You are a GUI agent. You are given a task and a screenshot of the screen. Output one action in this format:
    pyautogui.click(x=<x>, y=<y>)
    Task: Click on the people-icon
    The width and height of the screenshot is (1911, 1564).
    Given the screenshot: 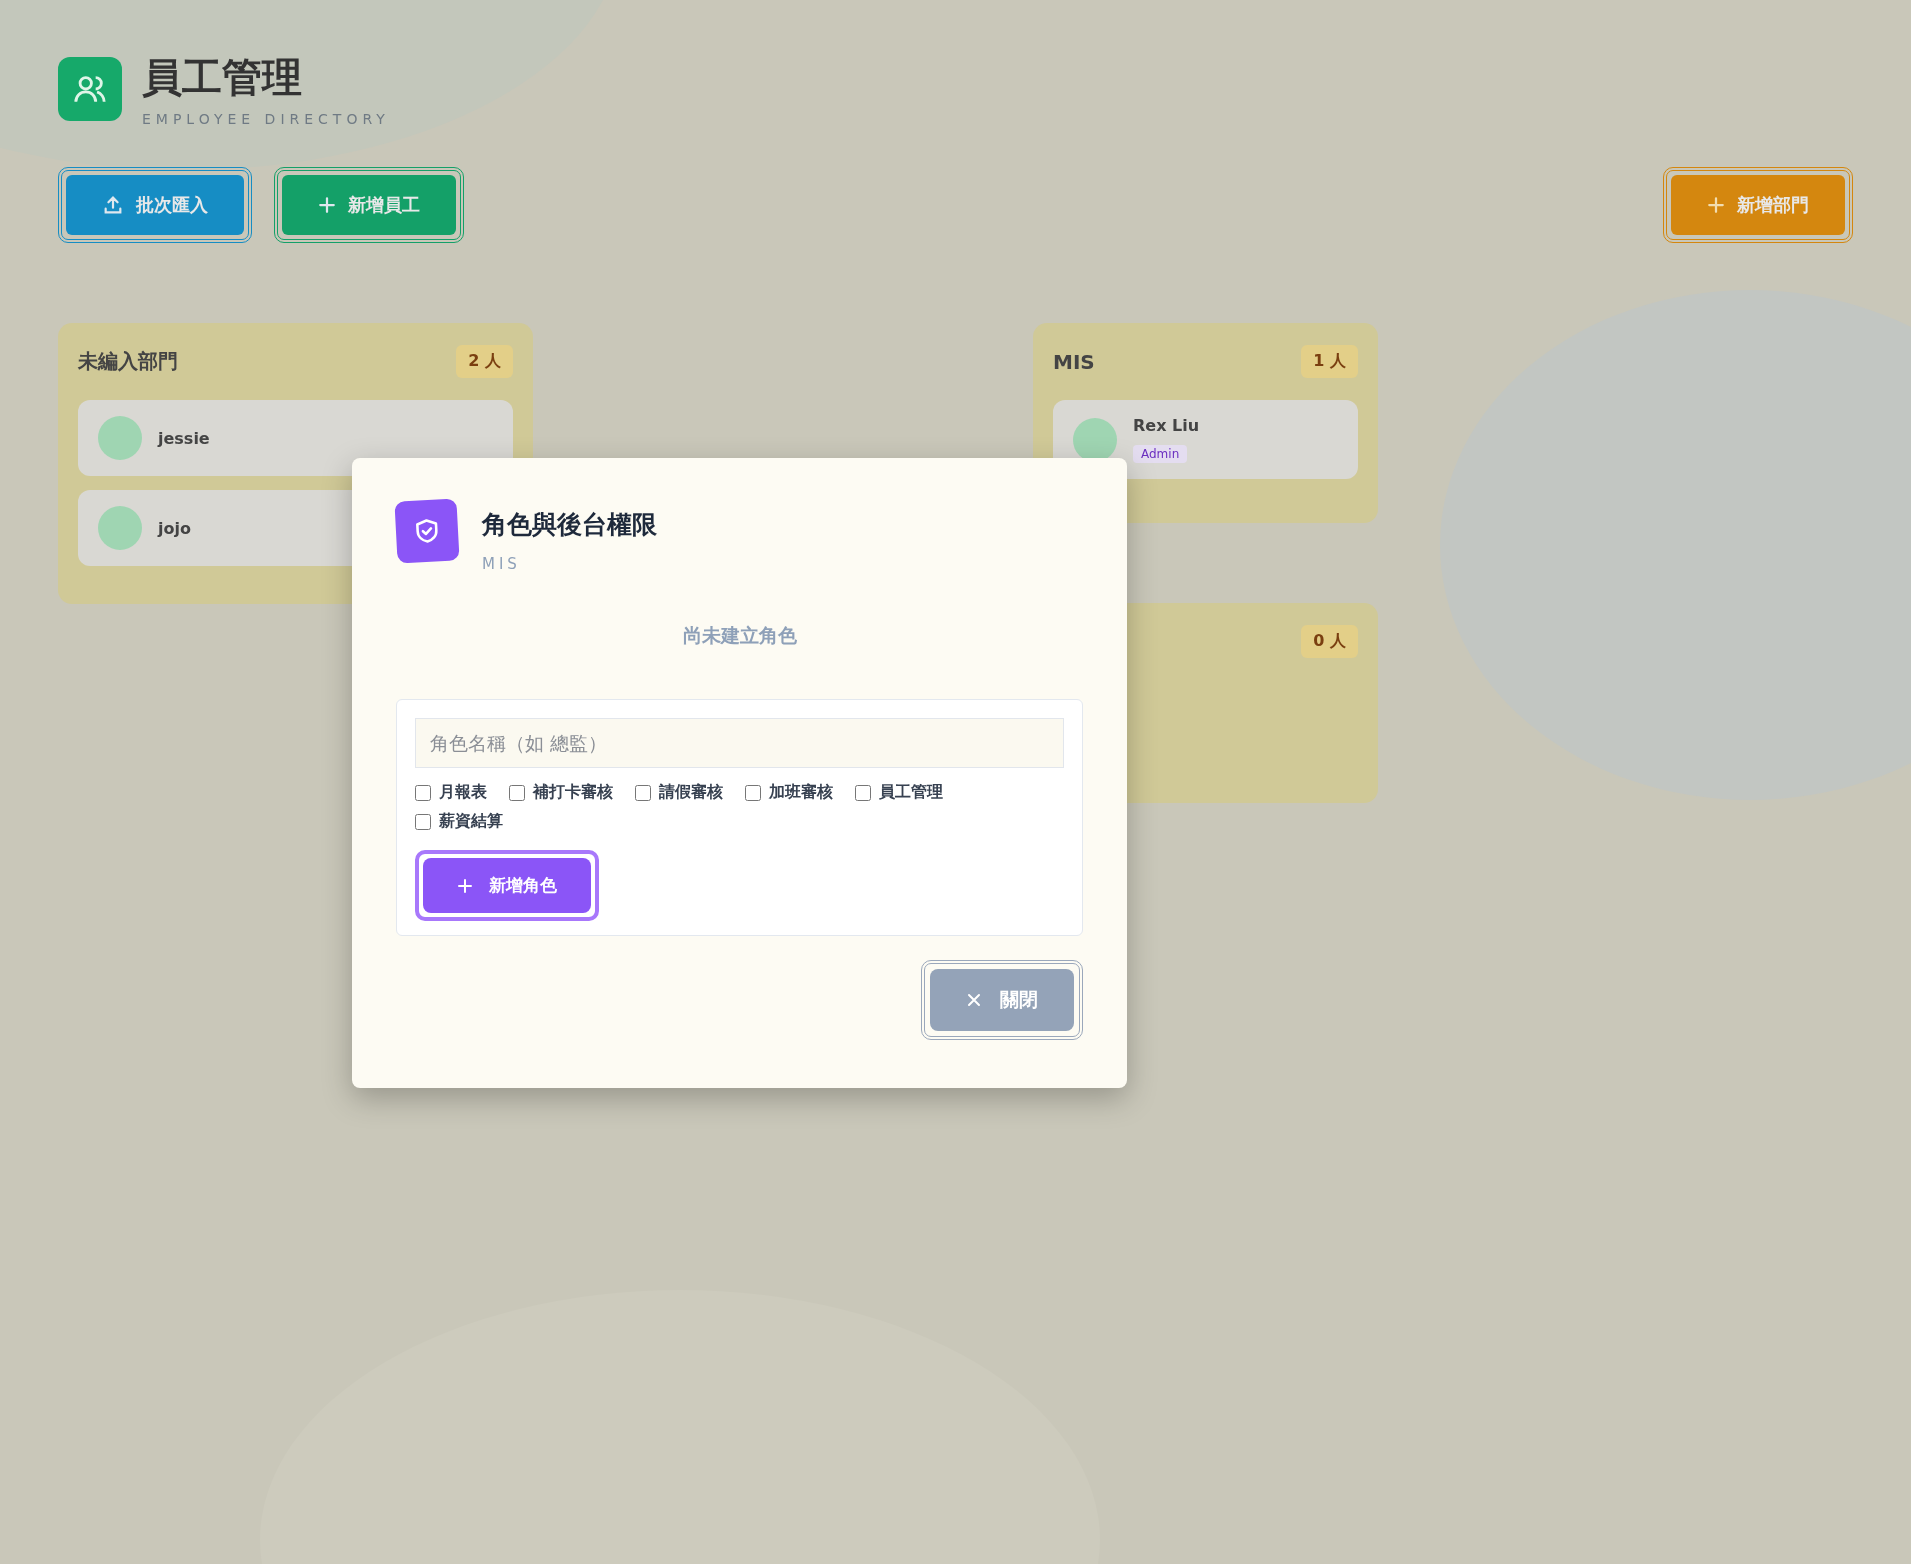 What is the action you would take?
    pyautogui.click(x=90, y=88)
    